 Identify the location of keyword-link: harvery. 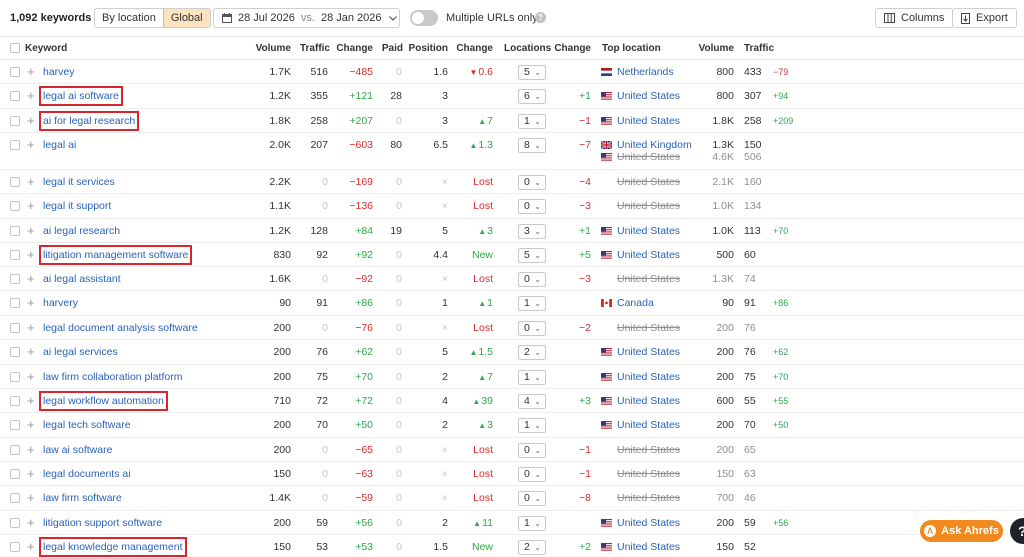
(60, 303).